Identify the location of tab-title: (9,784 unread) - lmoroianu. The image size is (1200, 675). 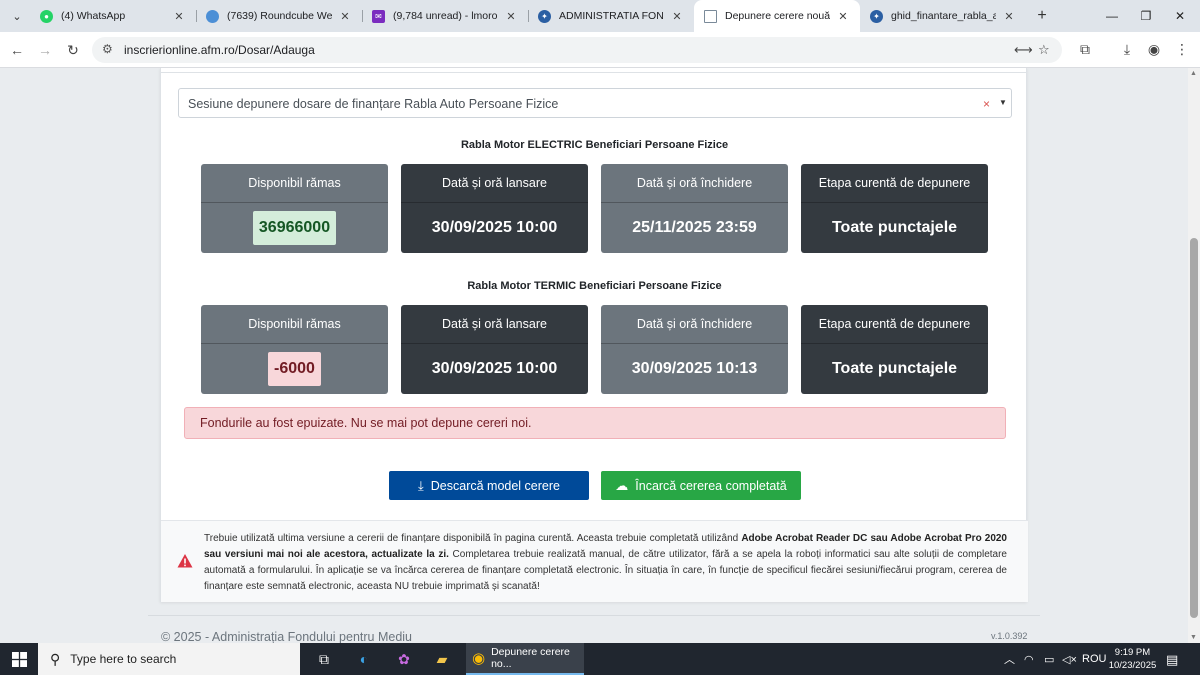
(445, 16).